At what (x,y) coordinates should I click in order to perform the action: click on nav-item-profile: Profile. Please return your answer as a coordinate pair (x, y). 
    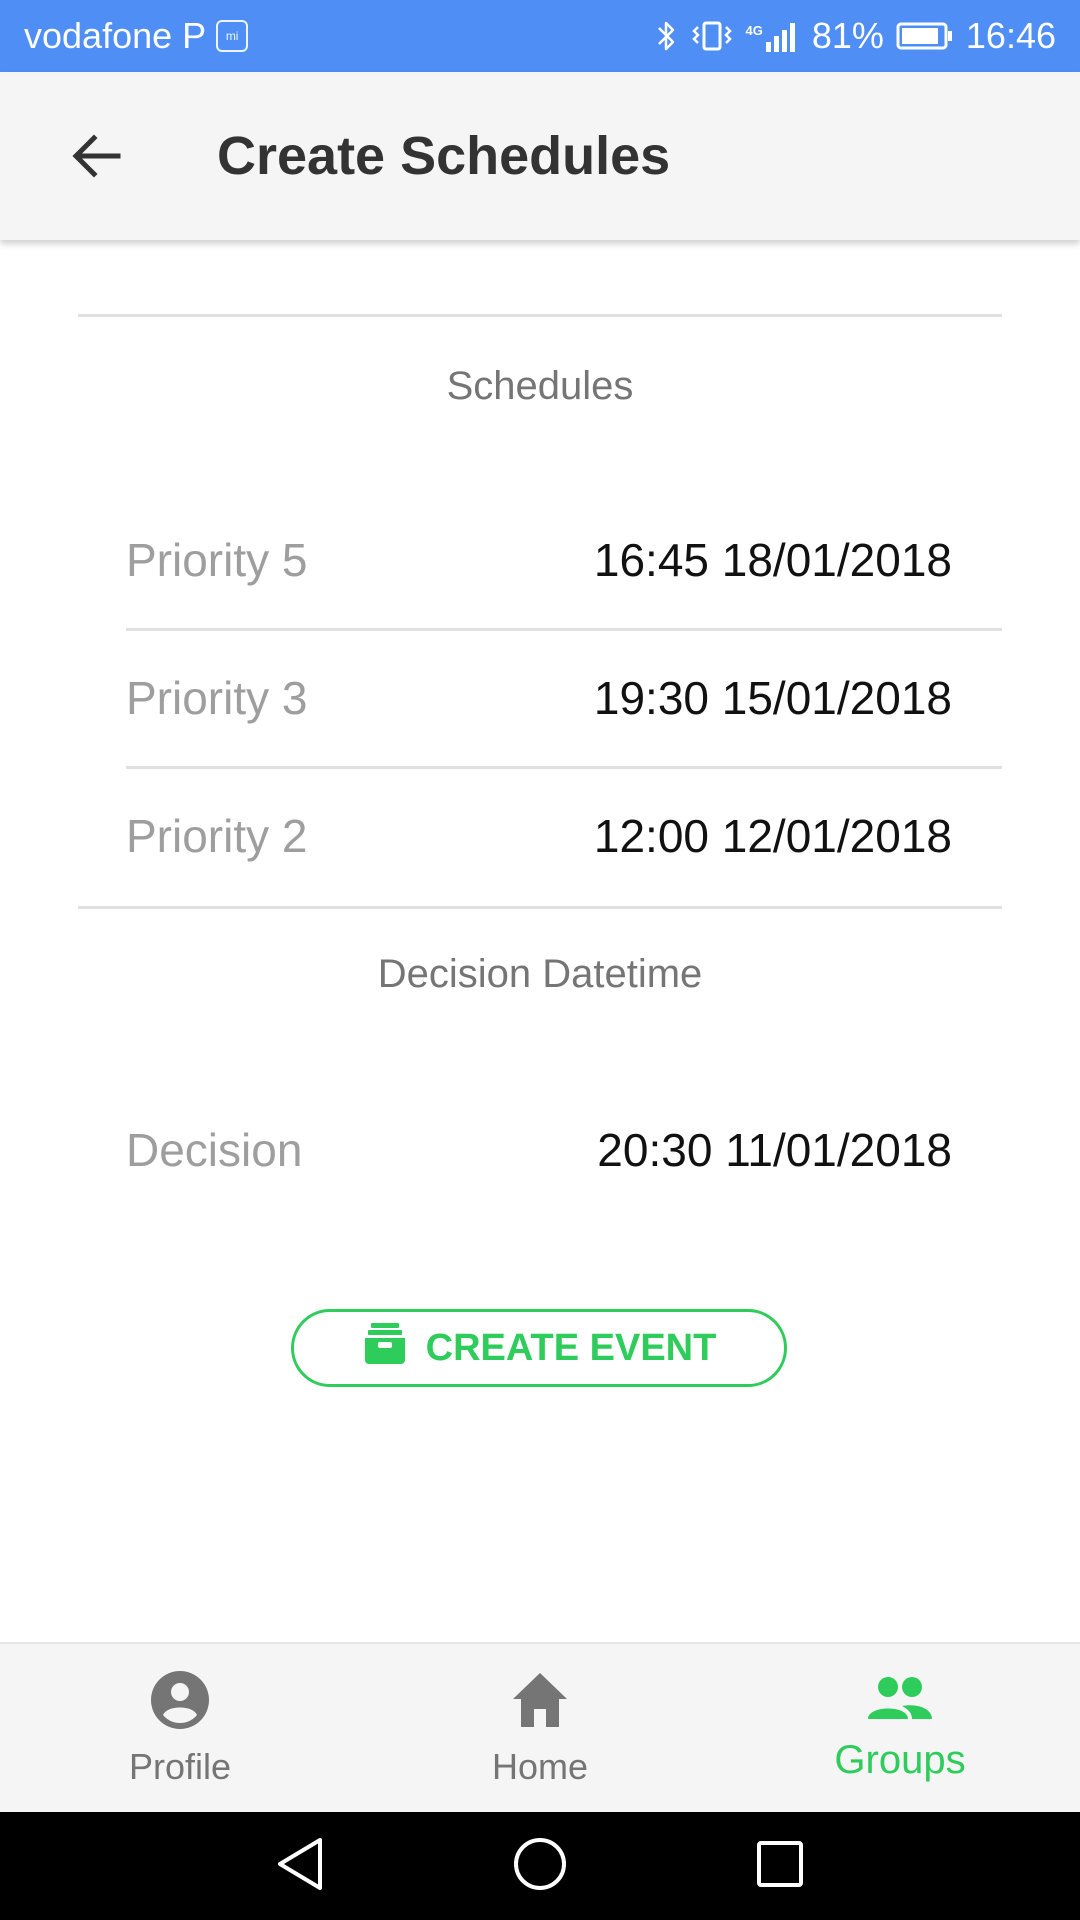
    Looking at the image, I should click on (180, 1728).